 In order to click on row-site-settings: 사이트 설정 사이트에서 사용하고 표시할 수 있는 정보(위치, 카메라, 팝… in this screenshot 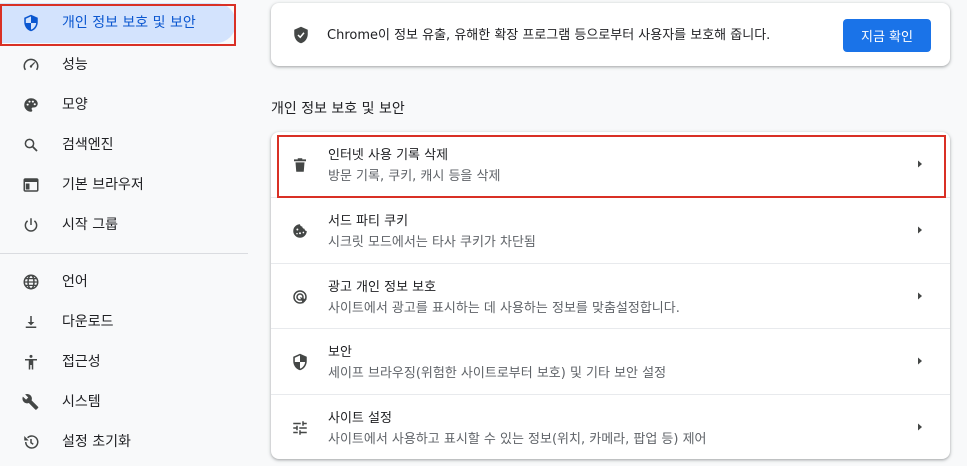, I will do `click(610, 427)`.